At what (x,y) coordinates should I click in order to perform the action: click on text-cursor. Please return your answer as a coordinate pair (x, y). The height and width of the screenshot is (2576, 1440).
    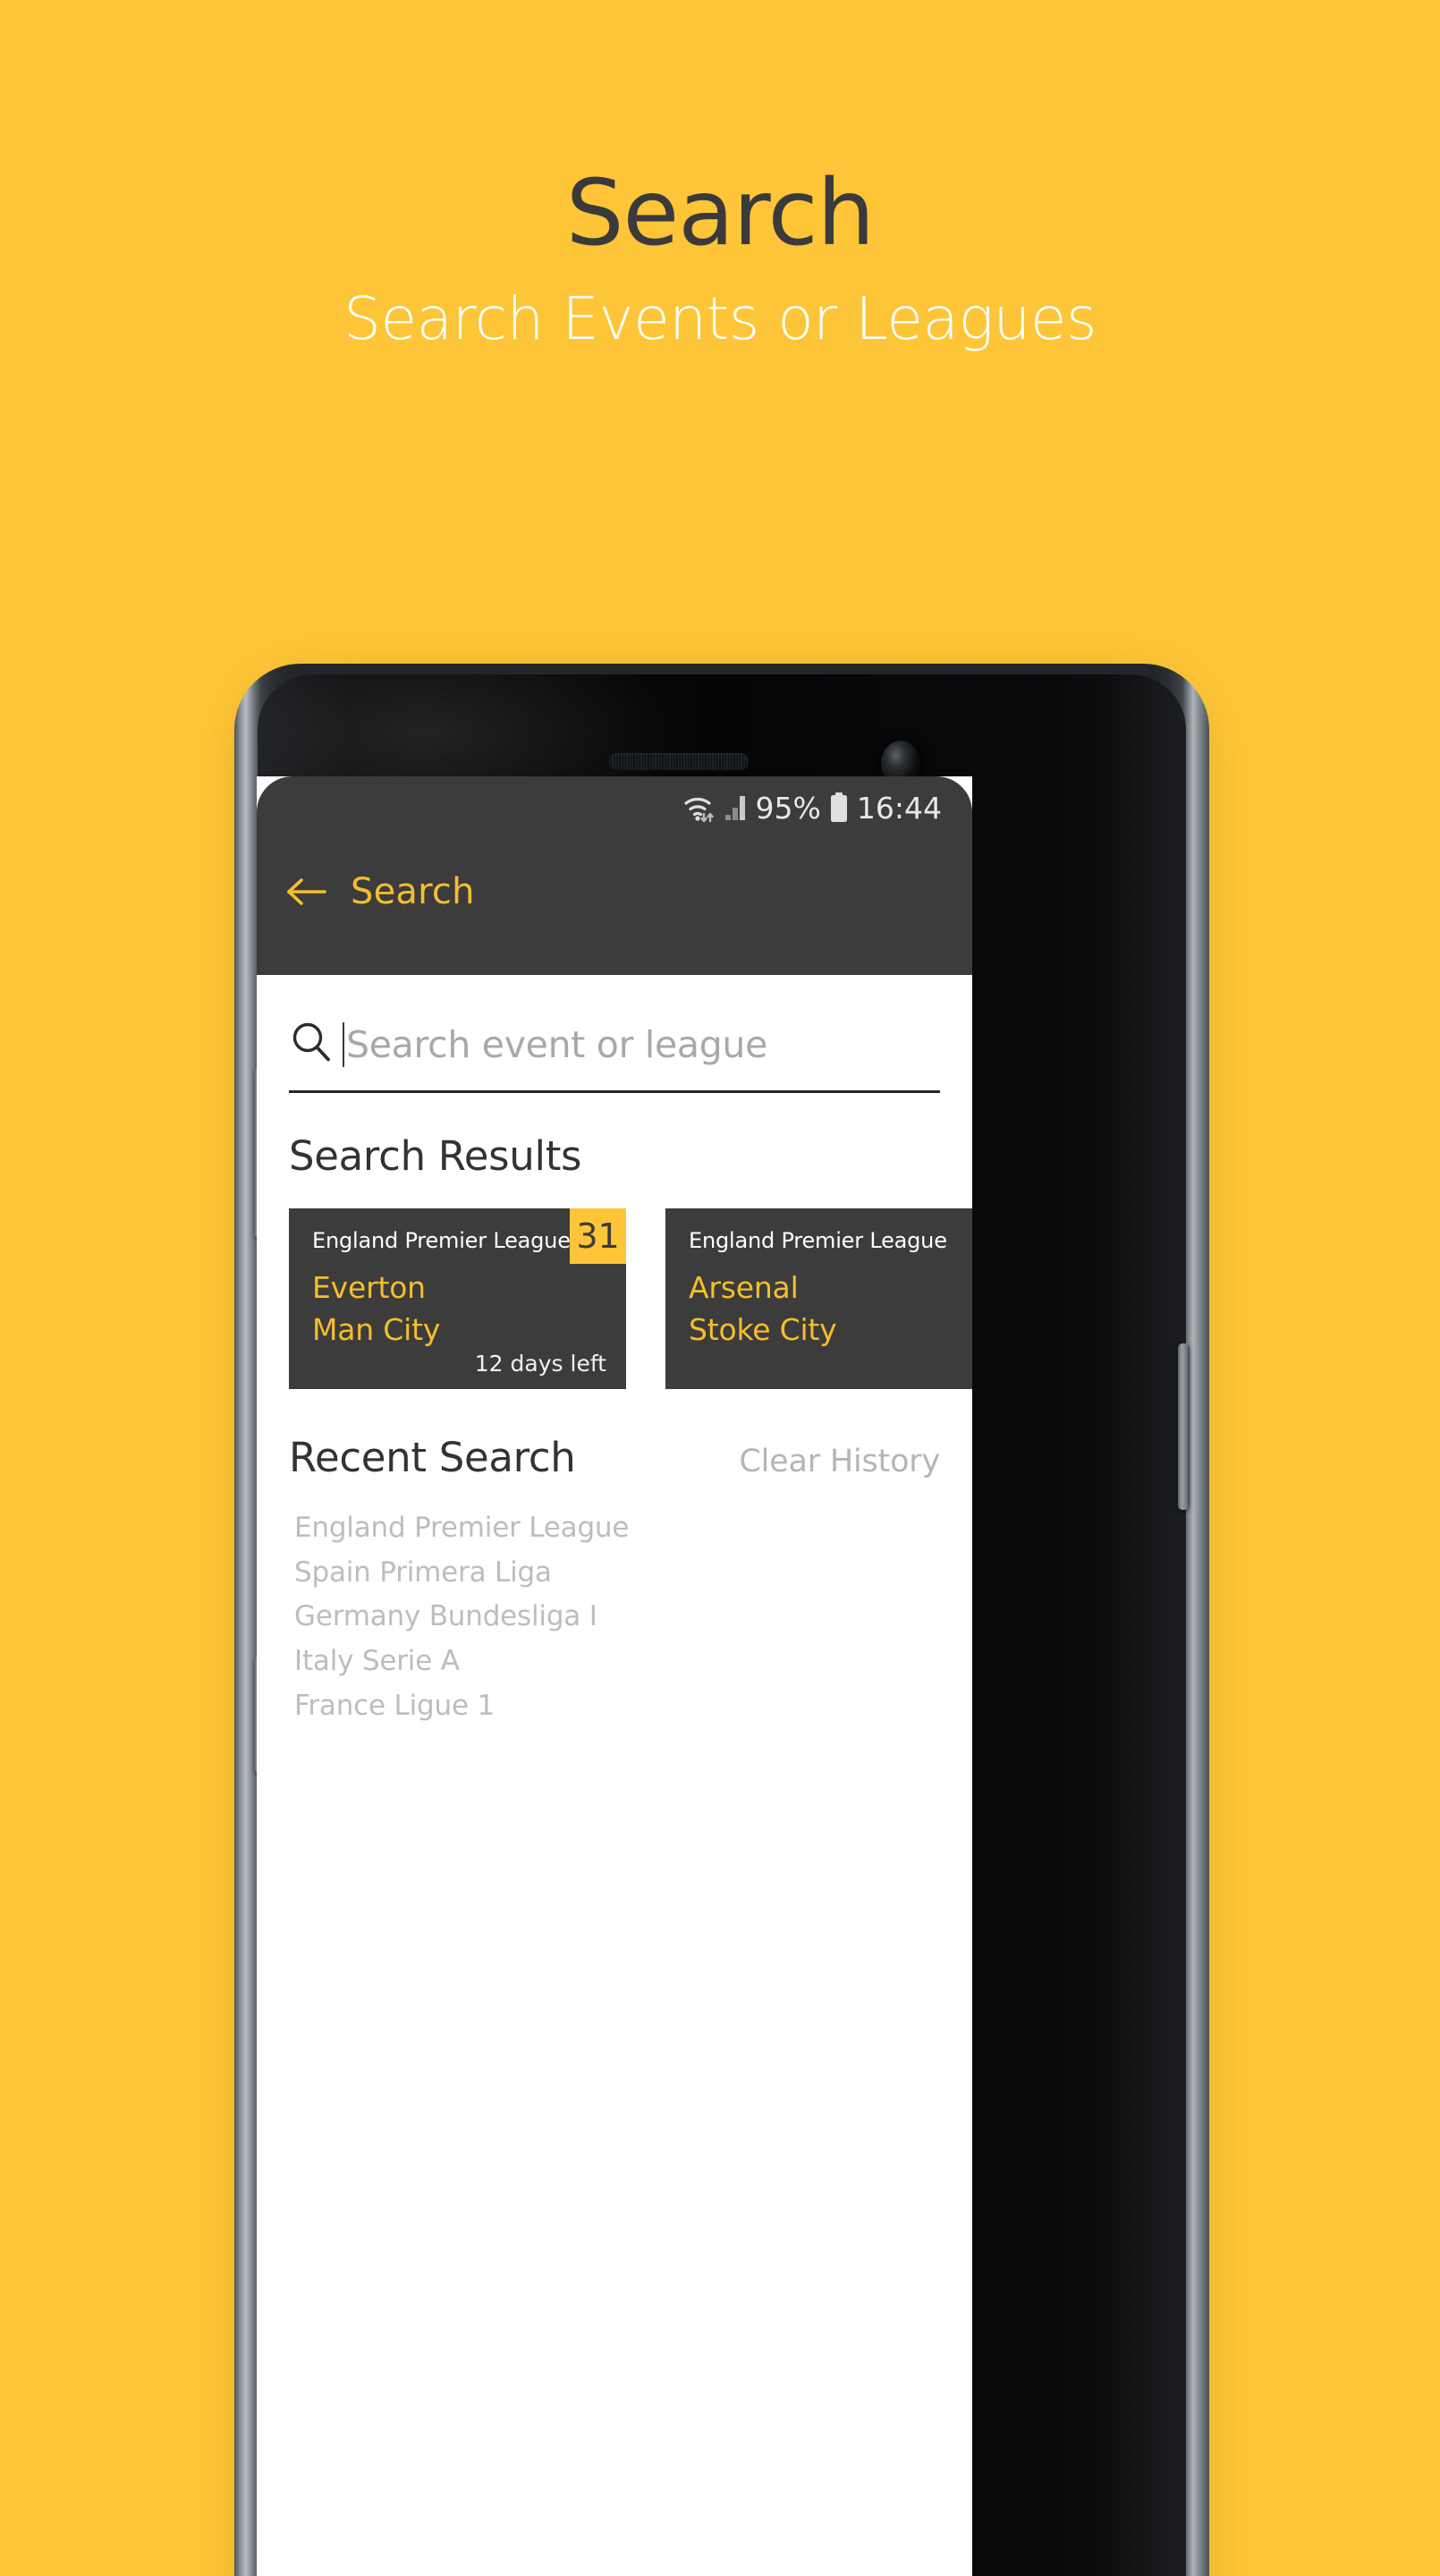
    Looking at the image, I should click on (343, 1044).